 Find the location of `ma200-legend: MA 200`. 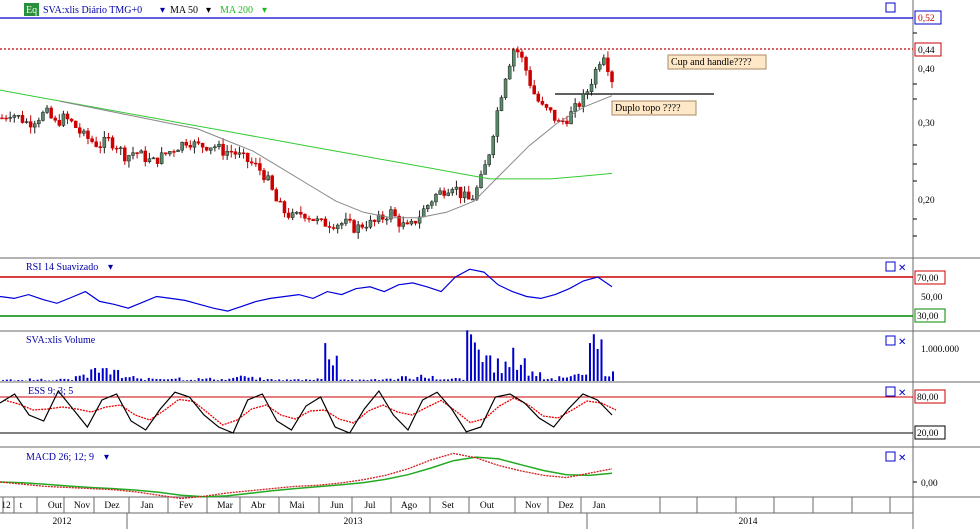

ma200-legend: MA 200 is located at coordinates (236, 10).